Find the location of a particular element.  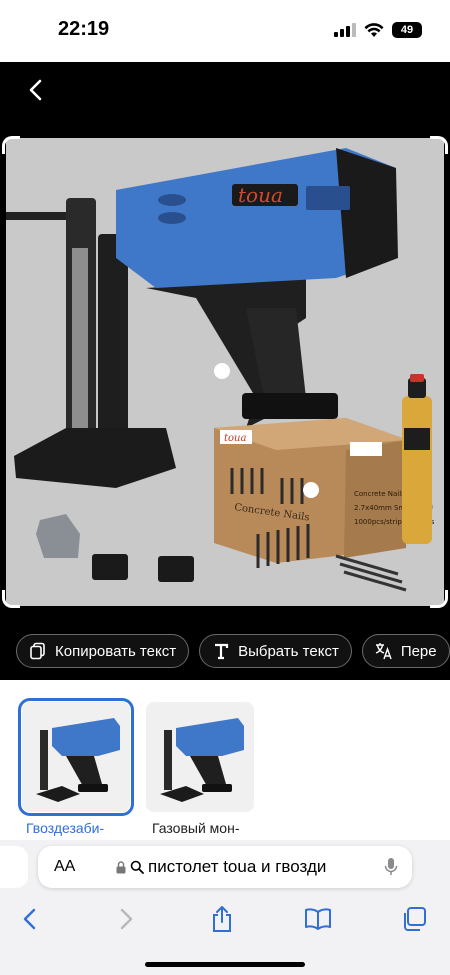

tabs-icon is located at coordinates (415, 919).